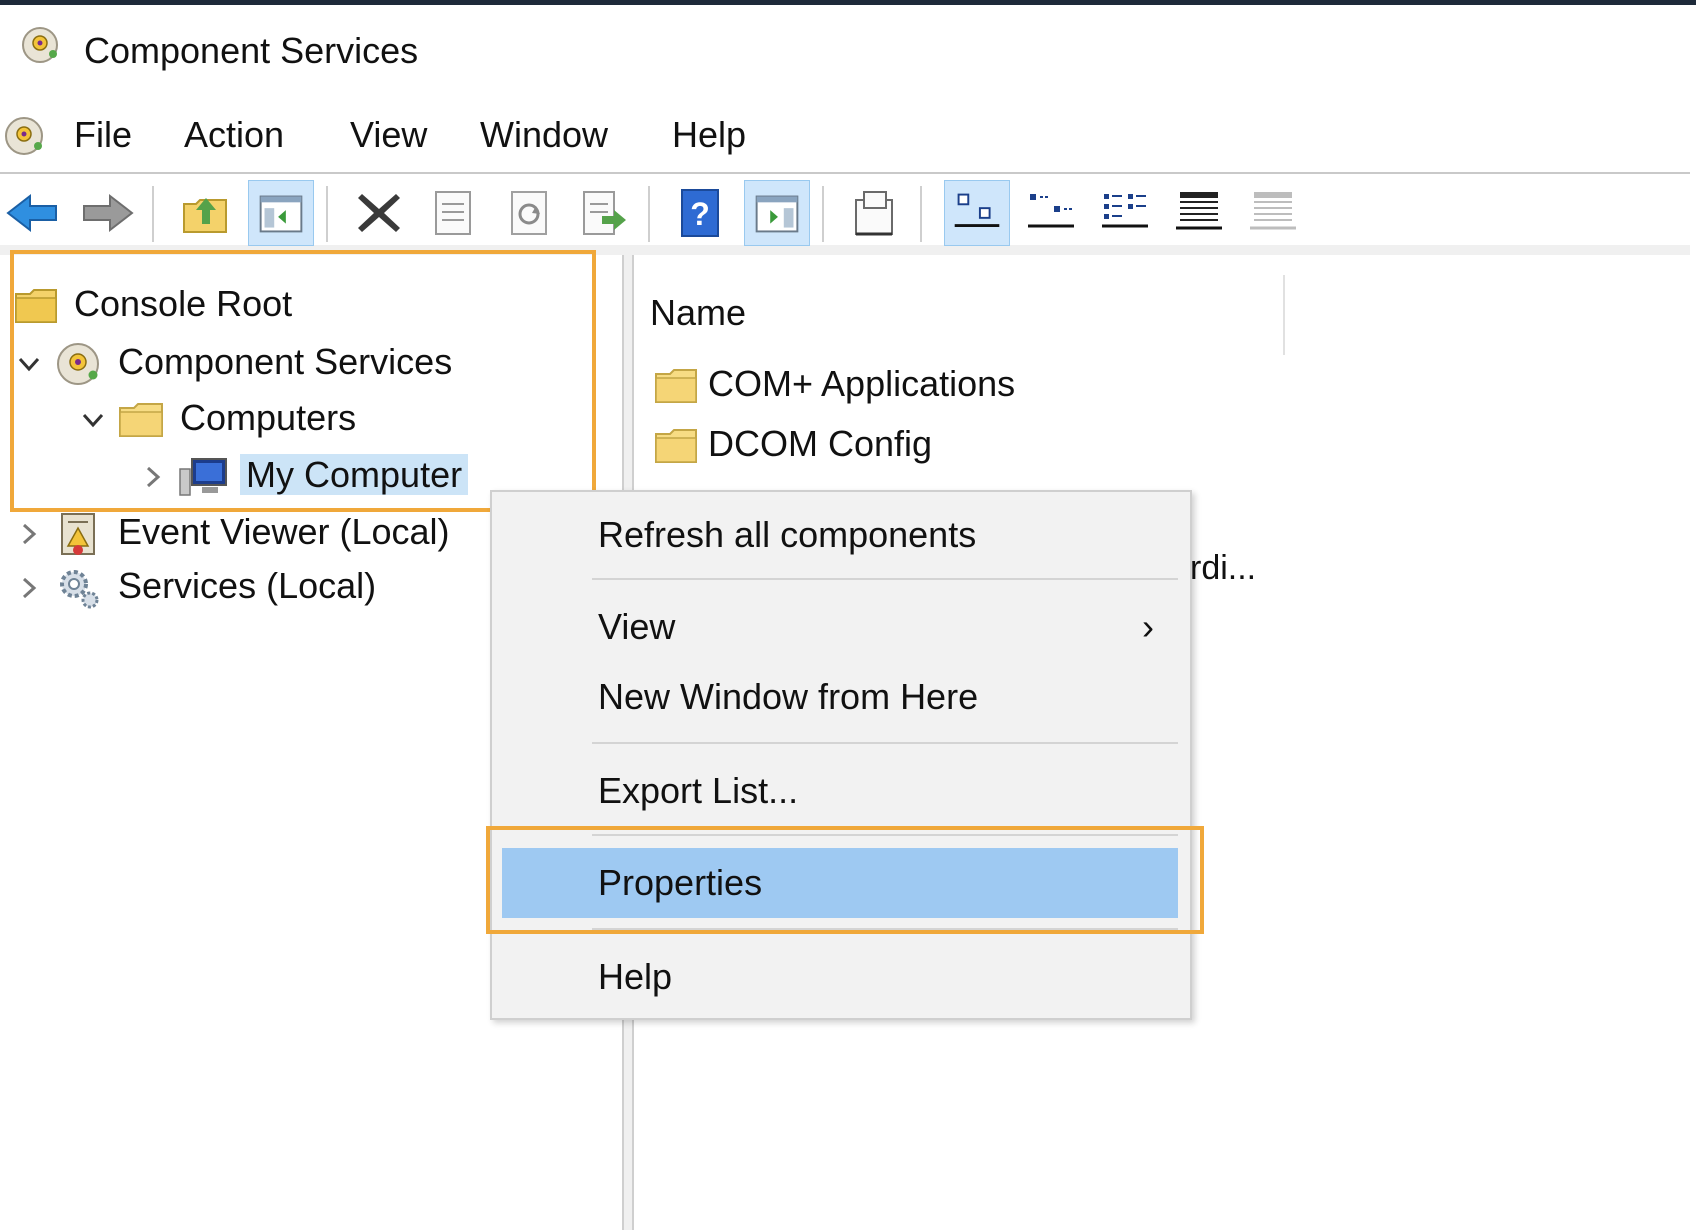  Describe the element at coordinates (268, 417) in the screenshot. I see `tree-label: Computers` at that location.